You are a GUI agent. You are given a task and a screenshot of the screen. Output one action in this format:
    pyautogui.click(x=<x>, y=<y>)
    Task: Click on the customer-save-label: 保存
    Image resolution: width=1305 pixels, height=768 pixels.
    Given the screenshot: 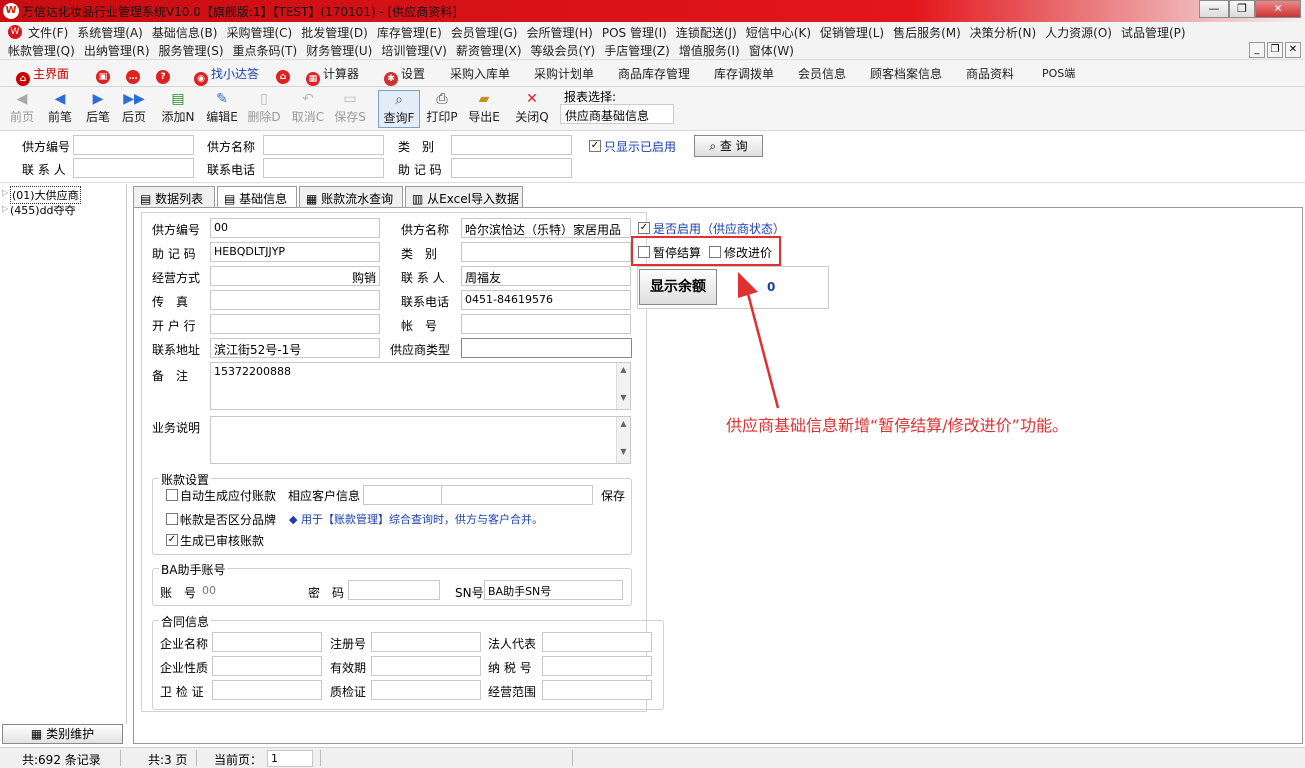 What is the action you would take?
    pyautogui.click(x=613, y=495)
    